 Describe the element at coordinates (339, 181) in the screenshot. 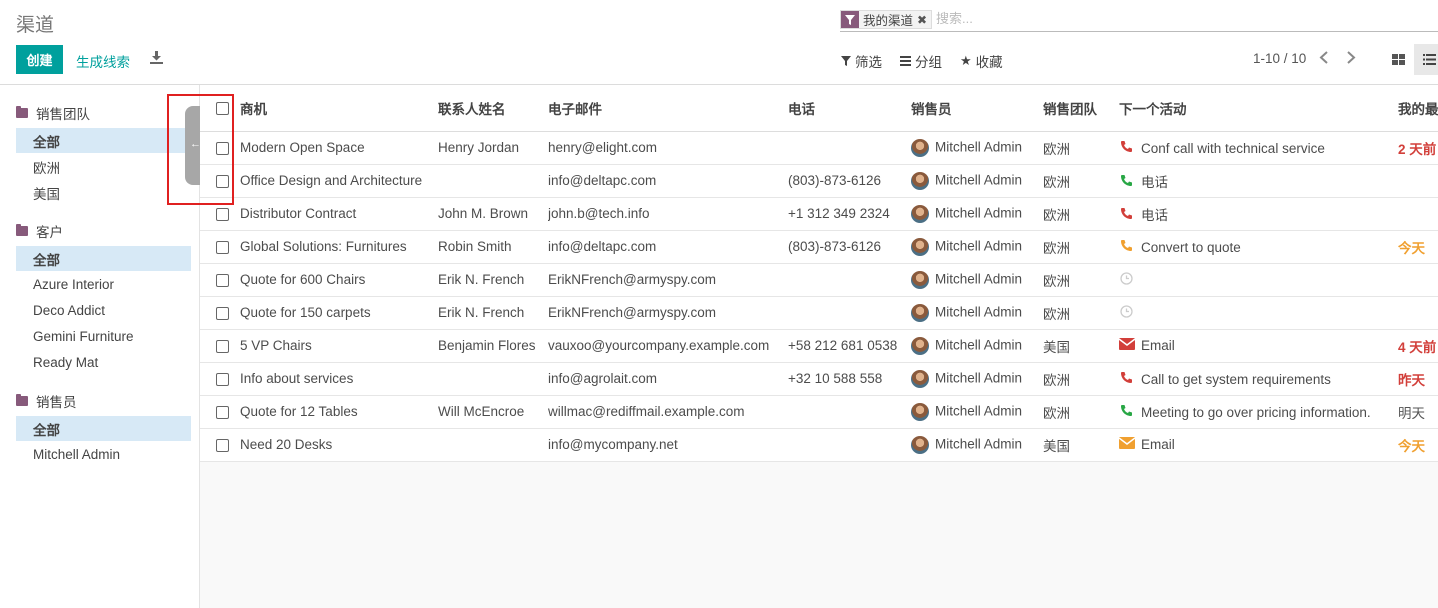

I see `cell-opportunity: Office Design and Architecture` at that location.